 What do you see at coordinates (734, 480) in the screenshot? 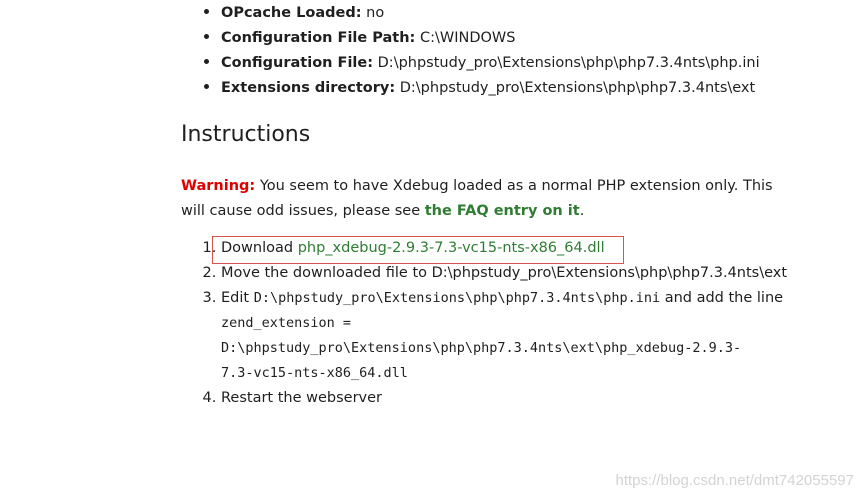
I see `watermark-text: https://blog.csdn.net/dmt742055597` at bounding box center [734, 480].